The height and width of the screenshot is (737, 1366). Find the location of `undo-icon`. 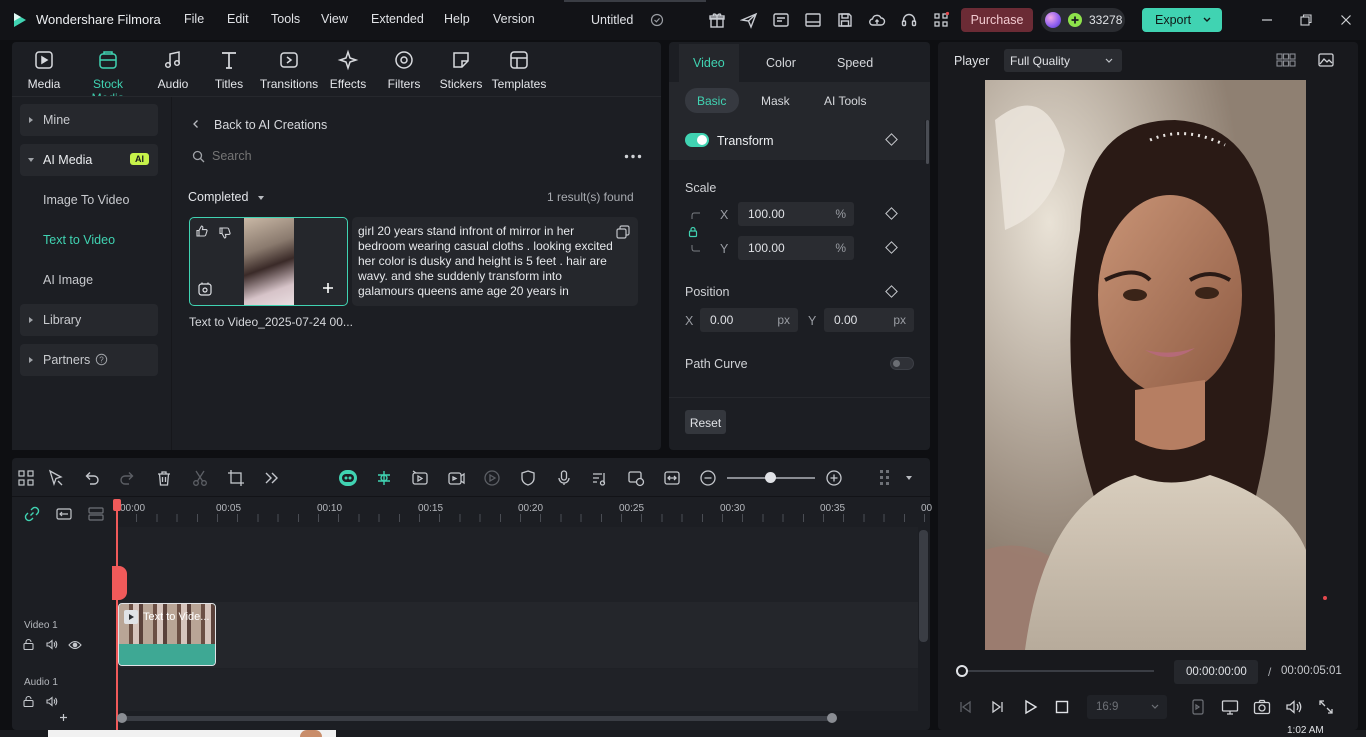

undo-icon is located at coordinates (92, 478).